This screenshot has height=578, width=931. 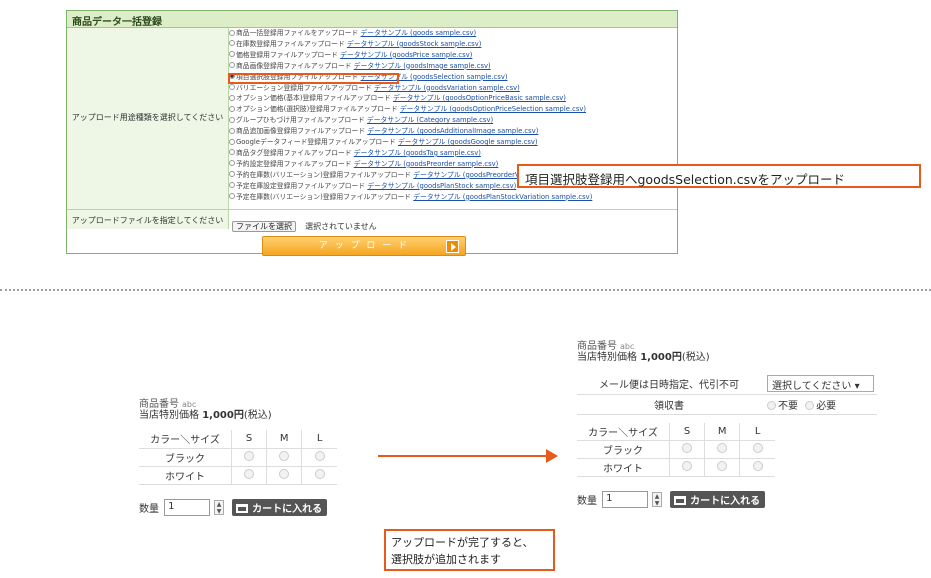 I want to click on highlight-box, so click(x=313, y=78).